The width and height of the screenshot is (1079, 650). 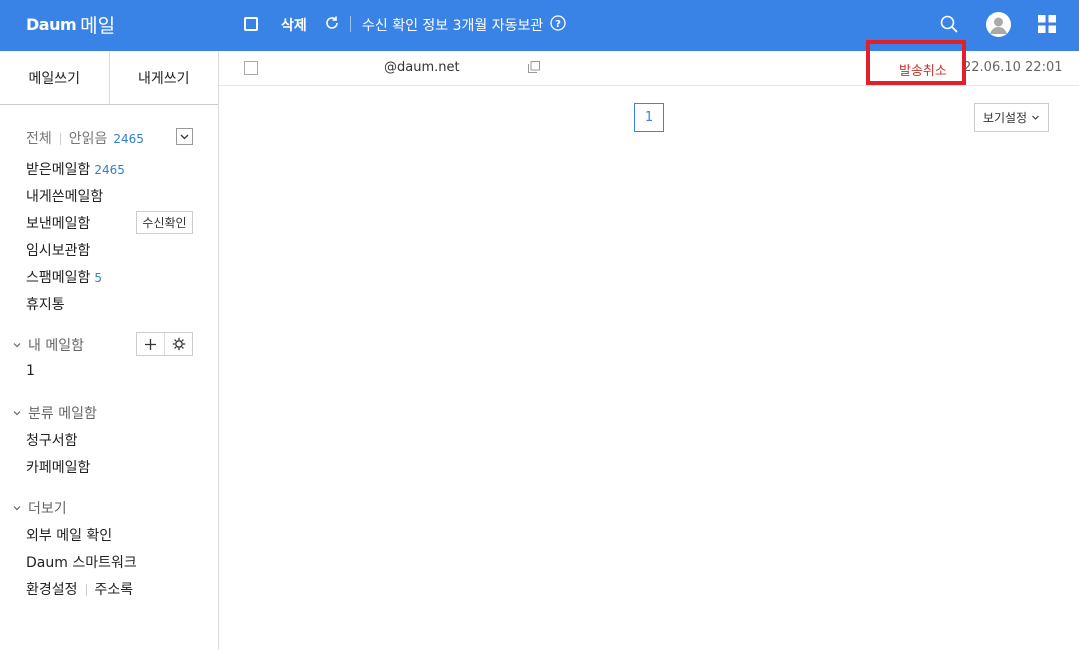 What do you see at coordinates (51, 24) in the screenshot?
I see `logo-brand: Daum` at bounding box center [51, 24].